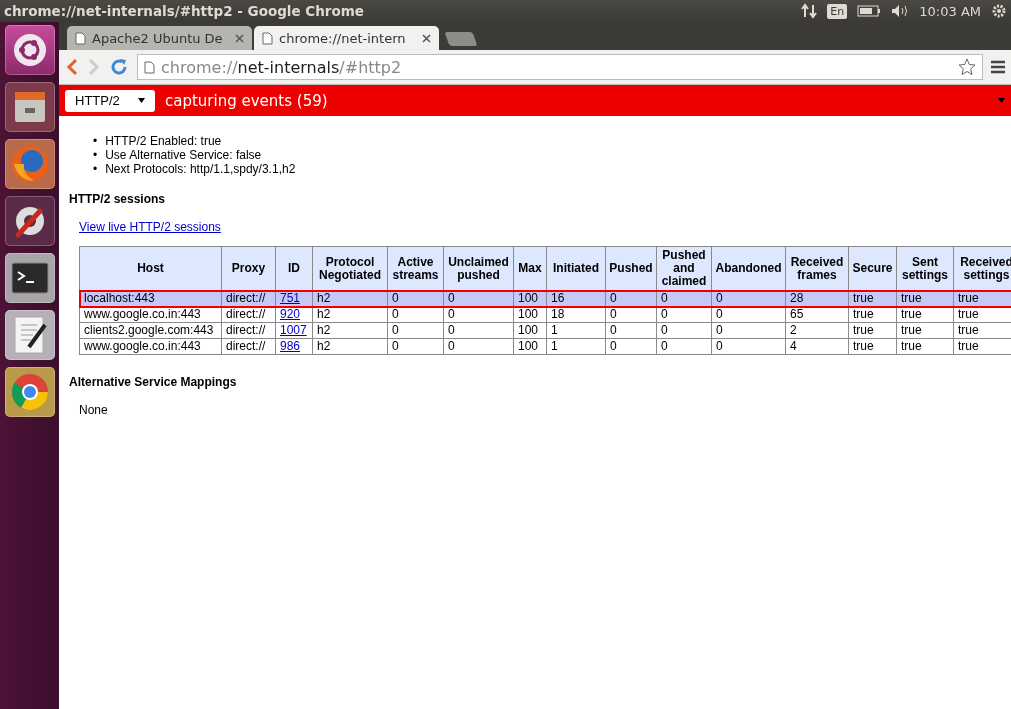  I want to click on browser-tab: chrome://net-intern, so click(346, 38).